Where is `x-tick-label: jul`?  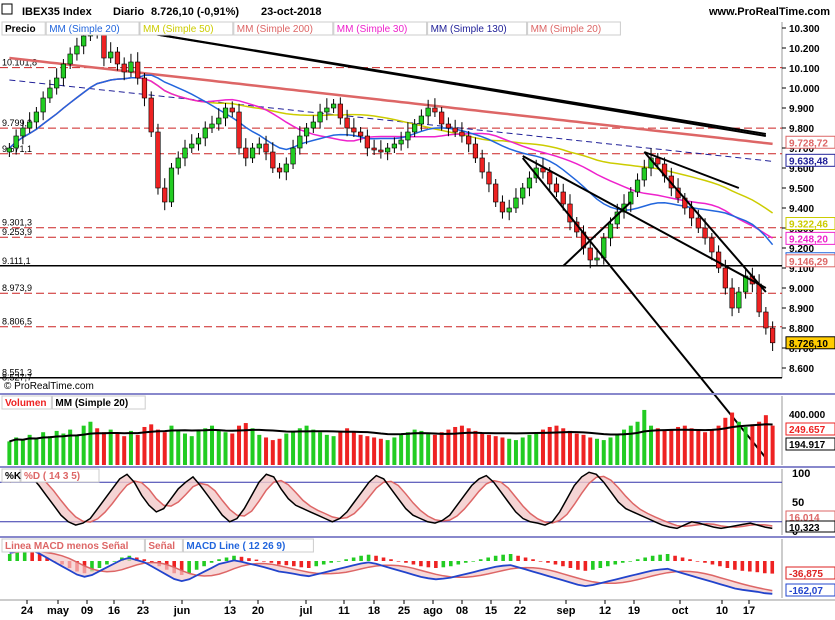 x-tick-label: jul is located at coordinates (306, 611).